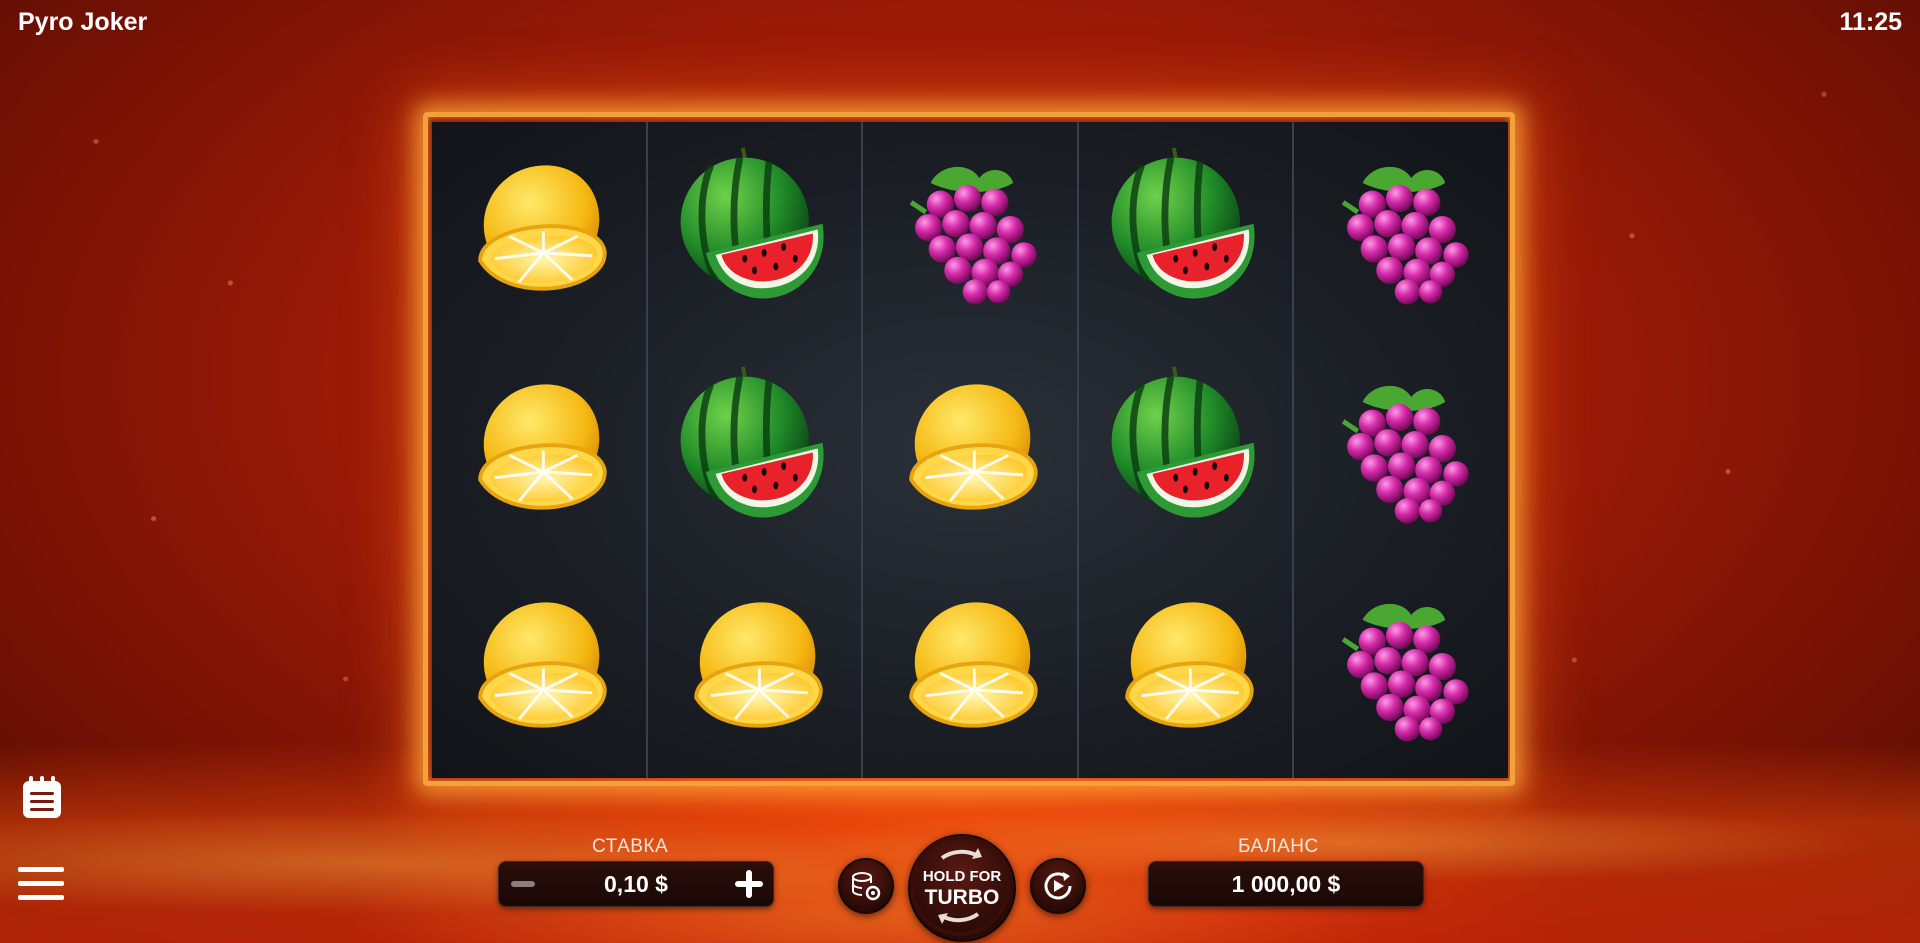  I want to click on minus-icon, so click(523, 884).